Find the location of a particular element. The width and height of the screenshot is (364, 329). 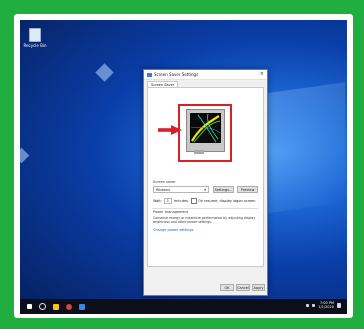

screen-saver-selected-value: Ribbons is located at coordinates (163, 190).